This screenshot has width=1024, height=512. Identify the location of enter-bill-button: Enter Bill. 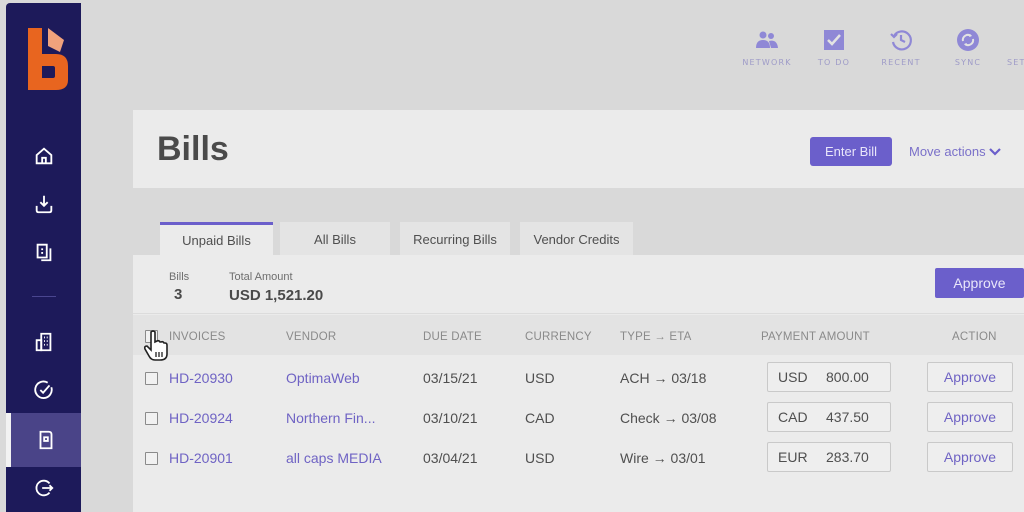
(851, 151).